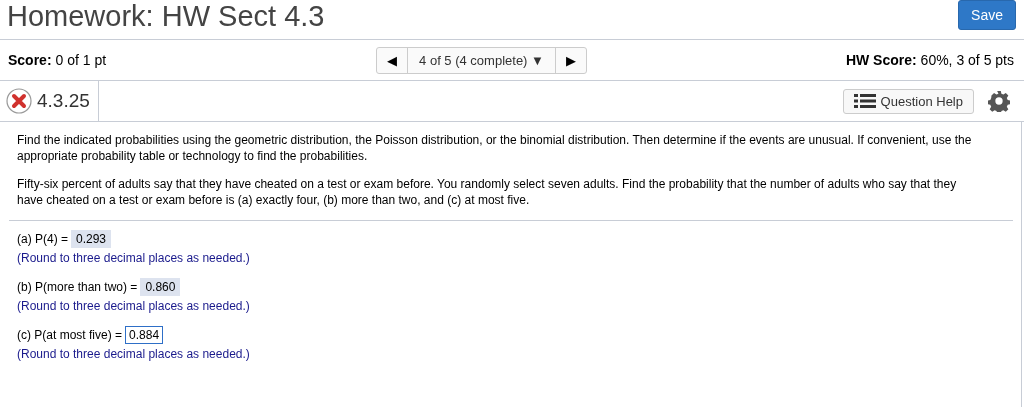 This screenshot has height=407, width=1024. Describe the element at coordinates (487, 192) in the screenshot. I see `problem-text: Fifty-six percent of adults say that they have cheated on a test or exam before. You randomly select seven adults. Find the probability that the number of adults who say that they have cheated on a test or exam before is (a) exactly four, (b) more than two, and (c) at most five.` at that location.